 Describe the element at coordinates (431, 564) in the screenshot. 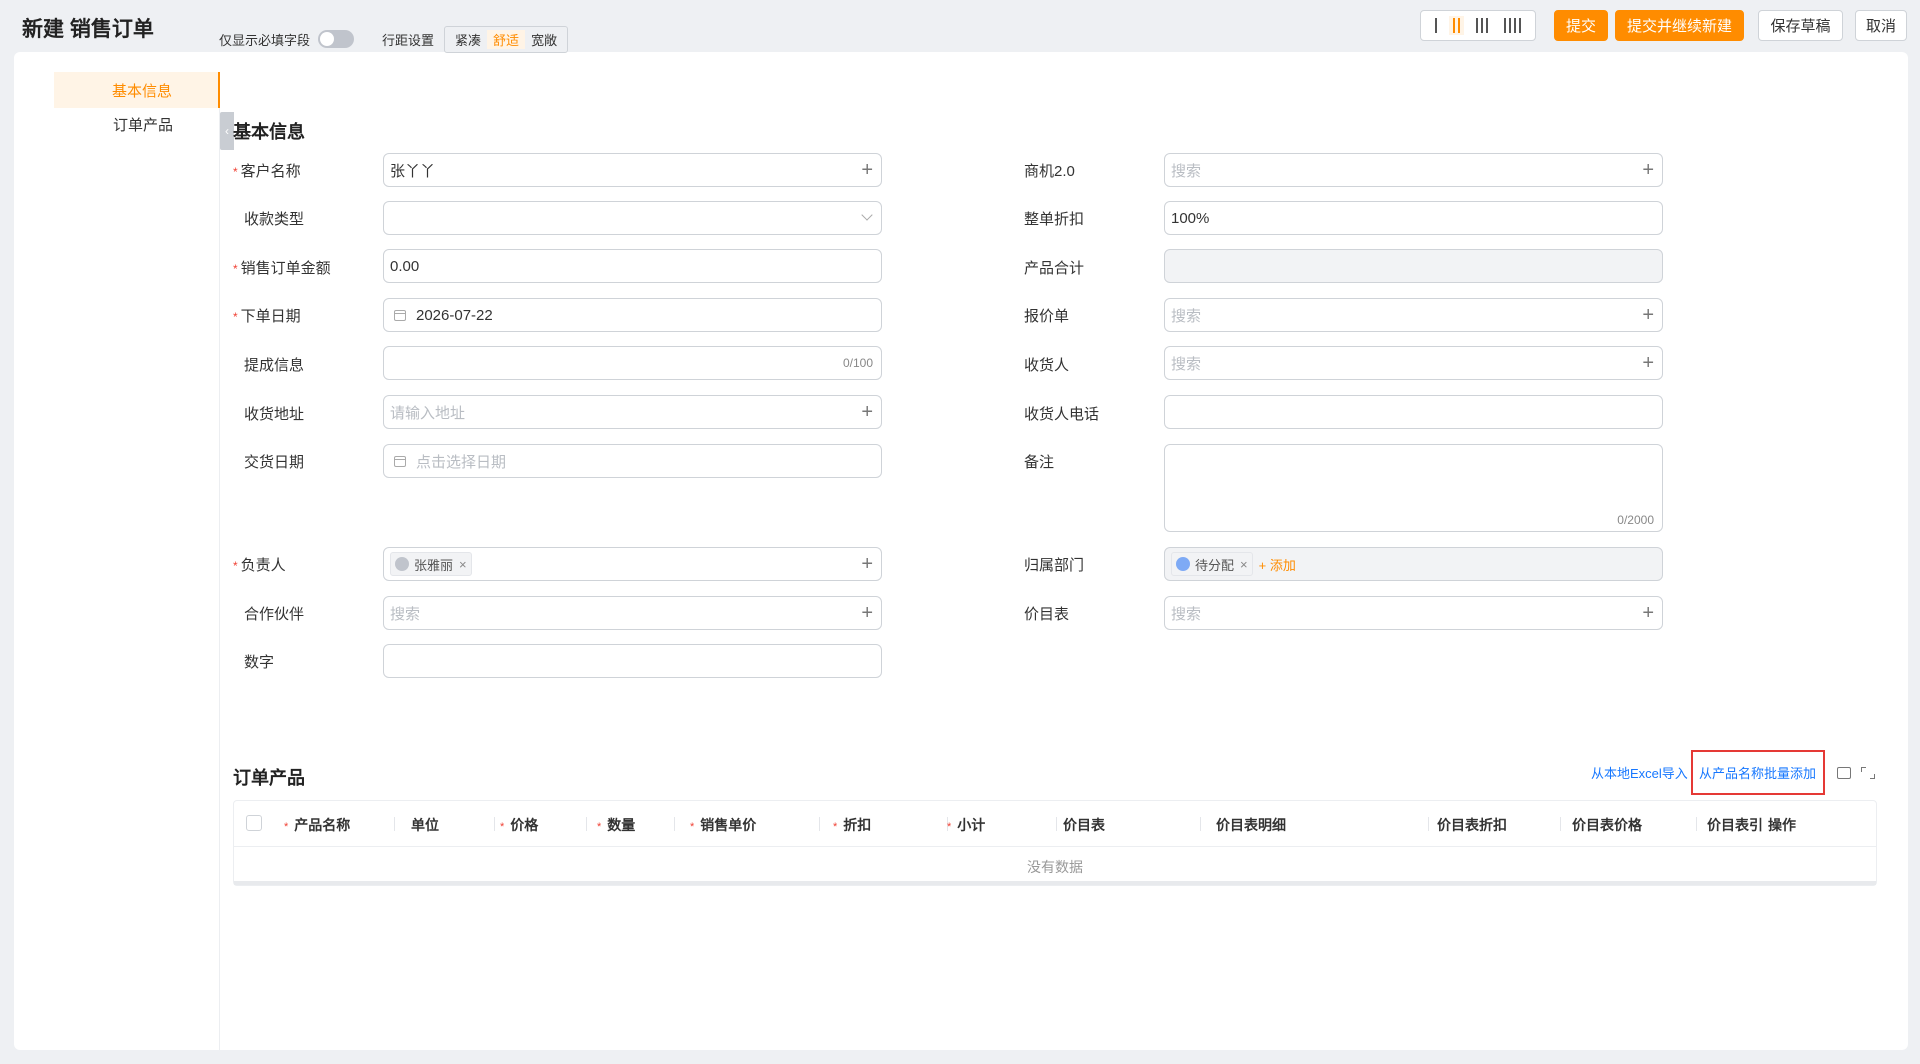

I see `owner-tag: 张雅丽 ×` at that location.